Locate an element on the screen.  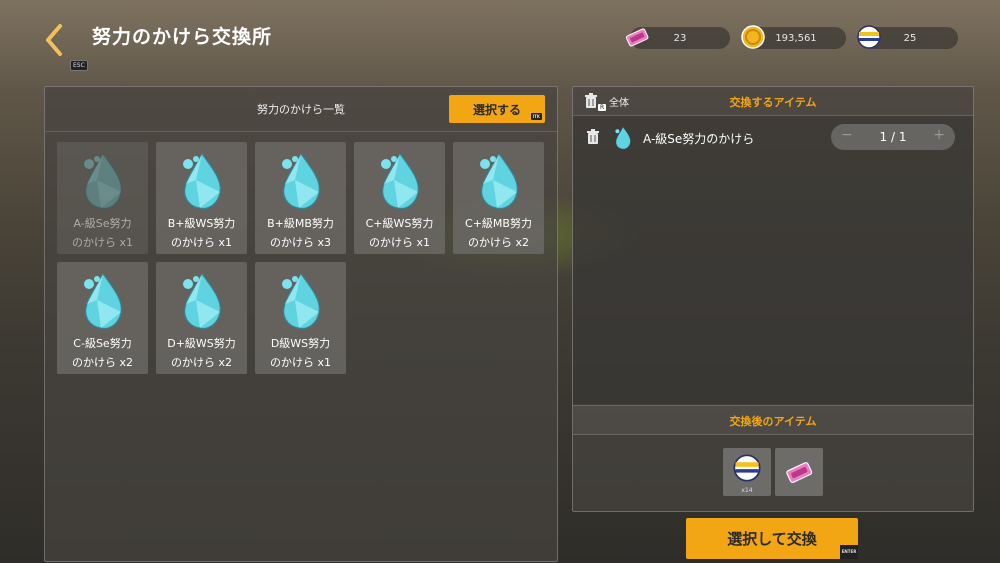
currency-medal: 25 is located at coordinates (907, 37).